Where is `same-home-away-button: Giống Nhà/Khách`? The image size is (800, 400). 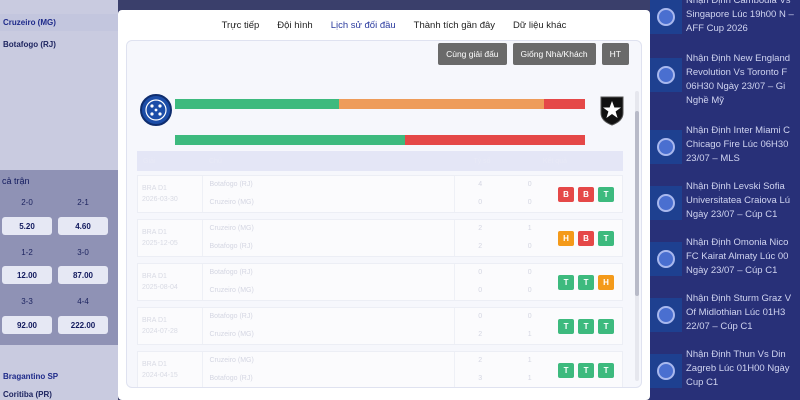
same-home-away-button: Giống Nhà/Khách is located at coordinates (554, 54).